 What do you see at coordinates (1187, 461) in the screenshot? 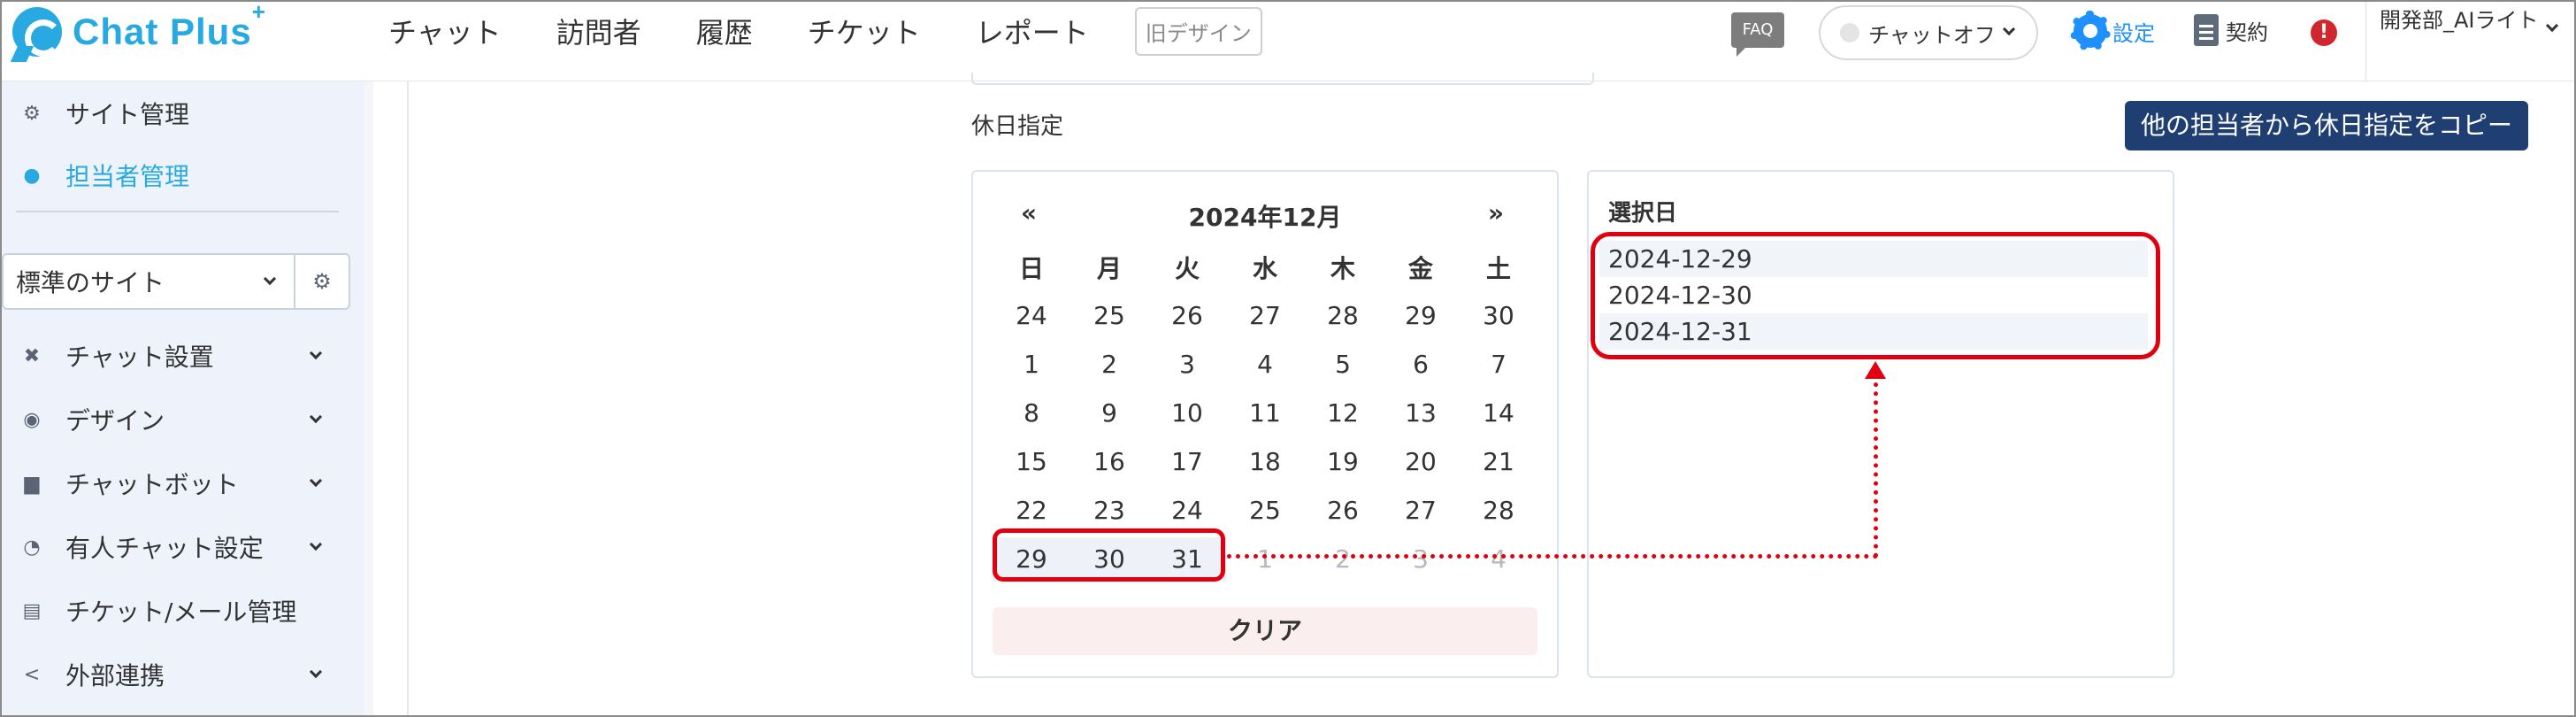
I see `calendar-day: 17` at bounding box center [1187, 461].